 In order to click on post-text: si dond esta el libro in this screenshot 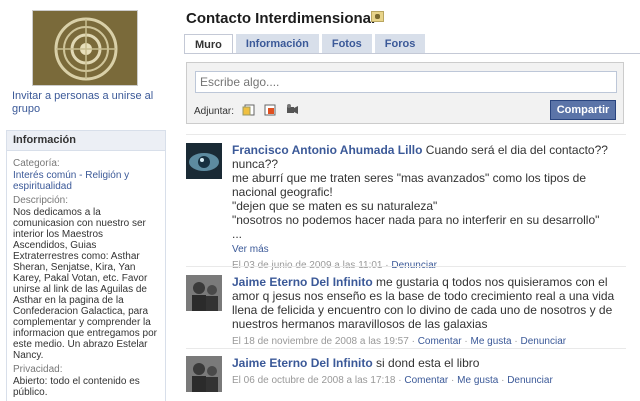, I will do `click(428, 363)`.